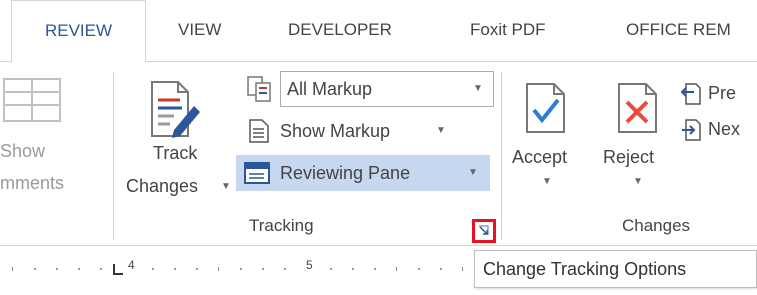  Describe the element at coordinates (131, 265) in the screenshot. I see `ruler-mark: 4` at that location.